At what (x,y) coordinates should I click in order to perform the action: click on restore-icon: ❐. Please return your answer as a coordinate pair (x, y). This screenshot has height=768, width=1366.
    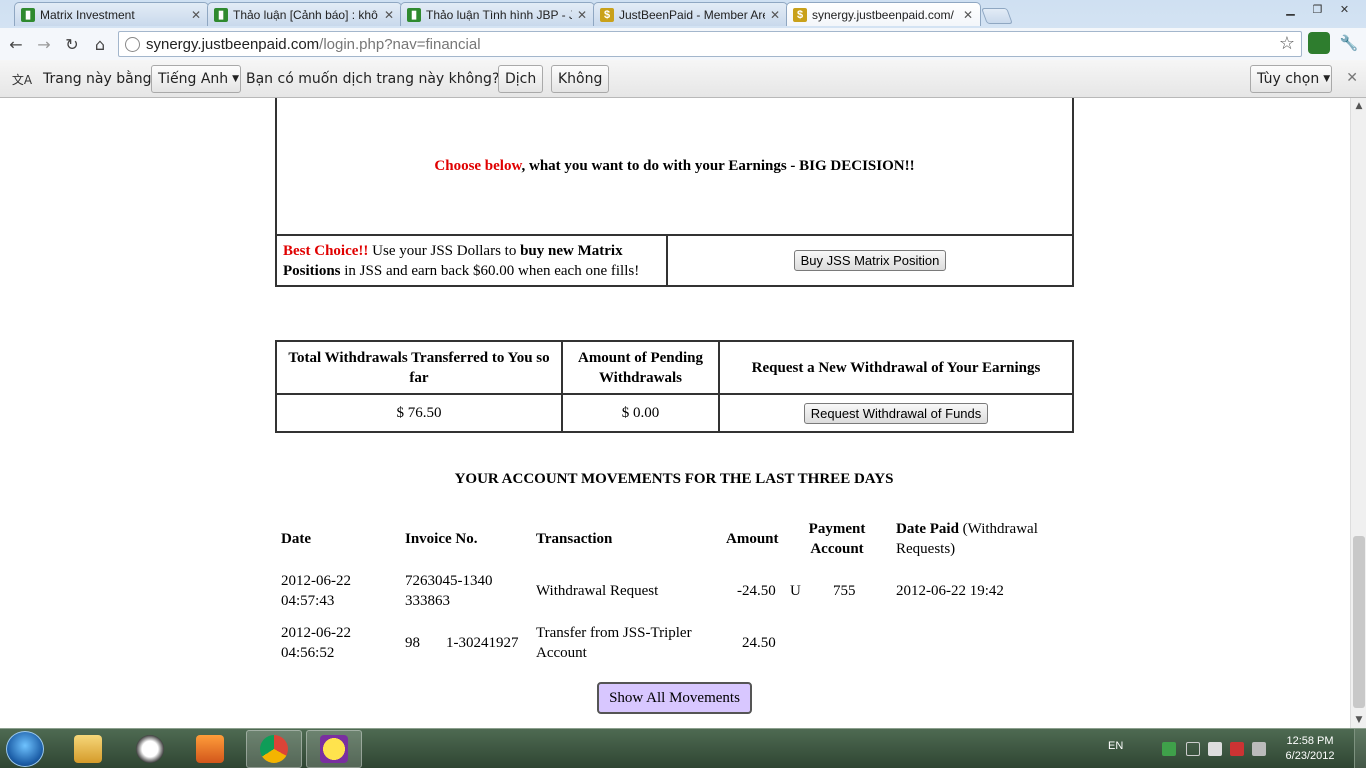
    Looking at the image, I should click on (1317, 9).